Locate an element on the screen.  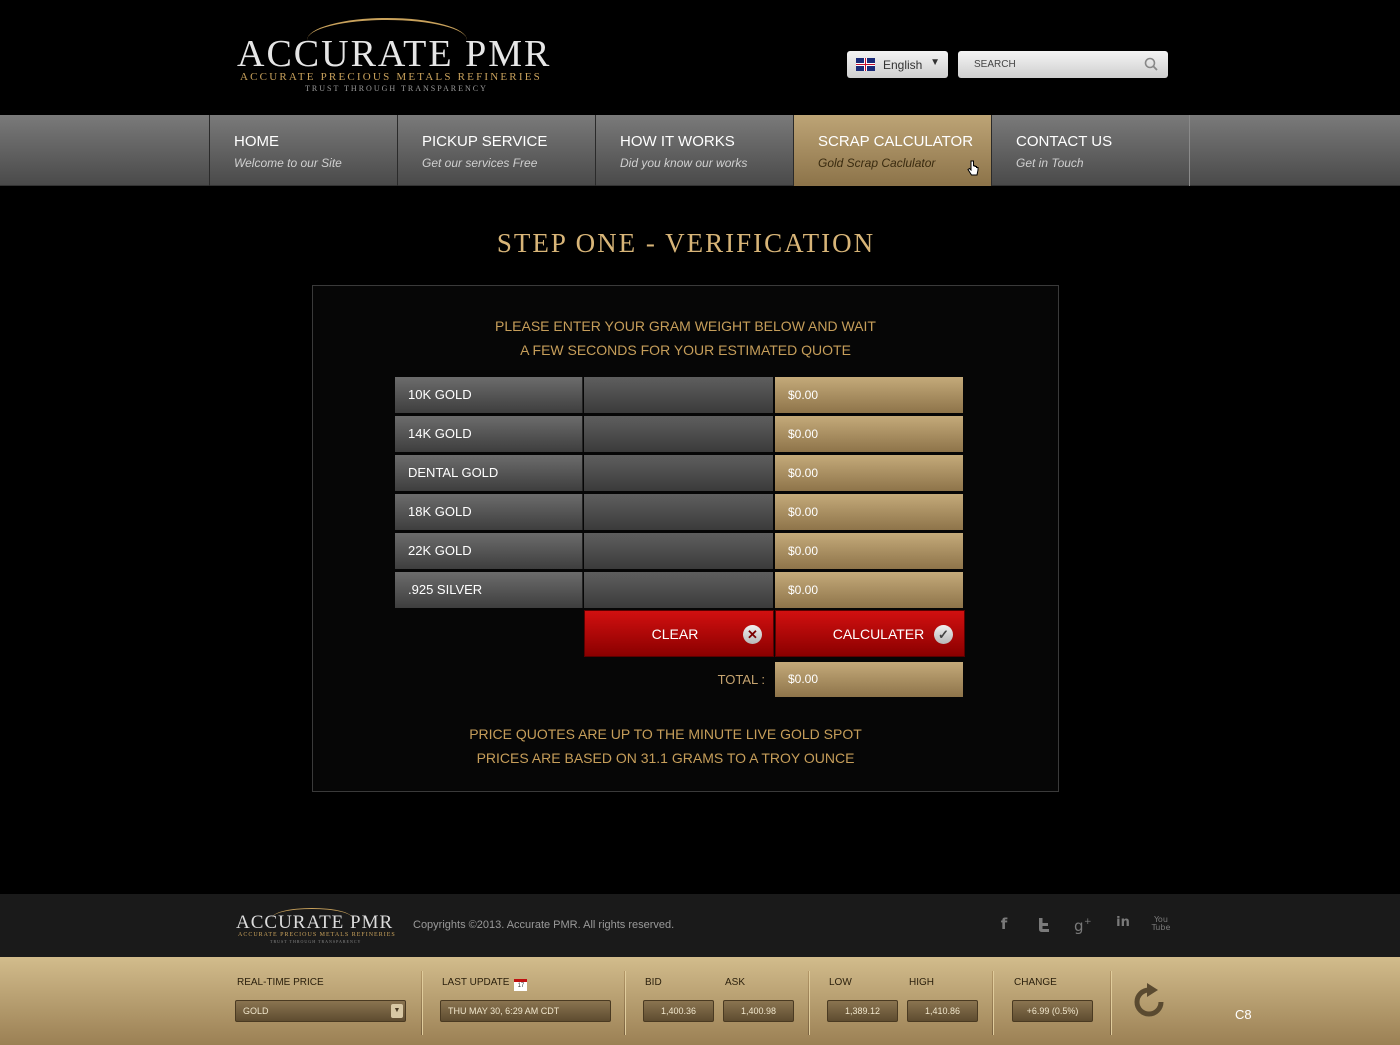
search-box is located at coordinates (1063, 64).